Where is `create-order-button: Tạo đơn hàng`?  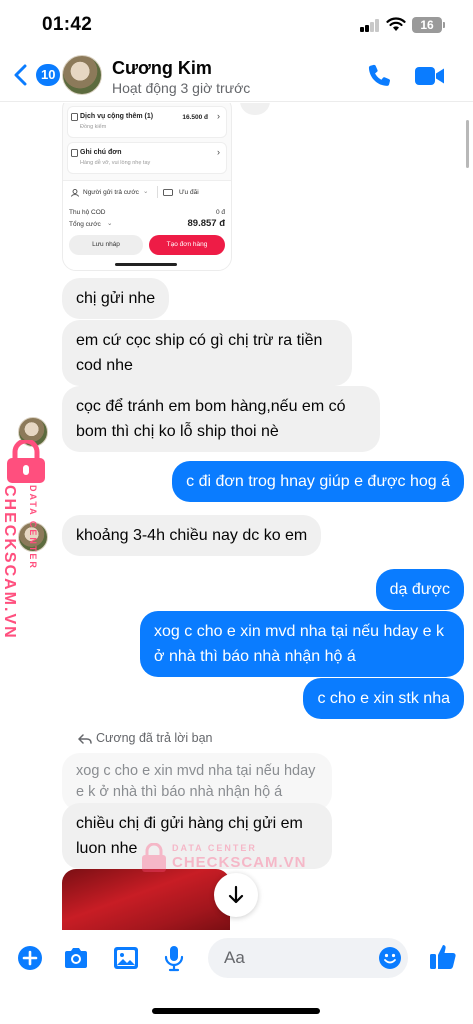
create-order-button: Tạo đơn hàng is located at coordinates (187, 245).